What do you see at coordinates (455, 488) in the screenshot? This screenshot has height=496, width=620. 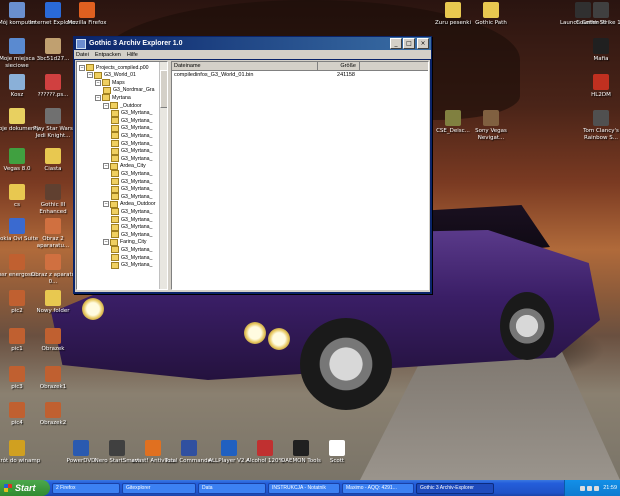 I see `taskbar-button: Gothic 3 Archiv-Explorer` at bounding box center [455, 488].